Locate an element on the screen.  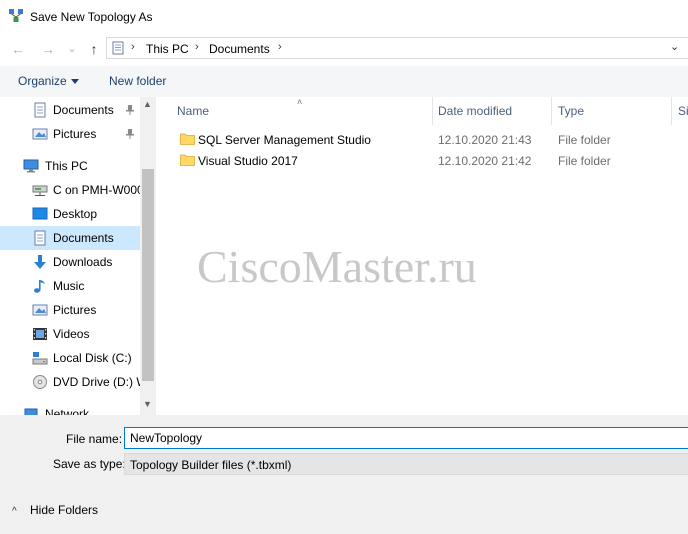
nav-scrollbar: ▲ ▼ is located at coordinates (148, 256).